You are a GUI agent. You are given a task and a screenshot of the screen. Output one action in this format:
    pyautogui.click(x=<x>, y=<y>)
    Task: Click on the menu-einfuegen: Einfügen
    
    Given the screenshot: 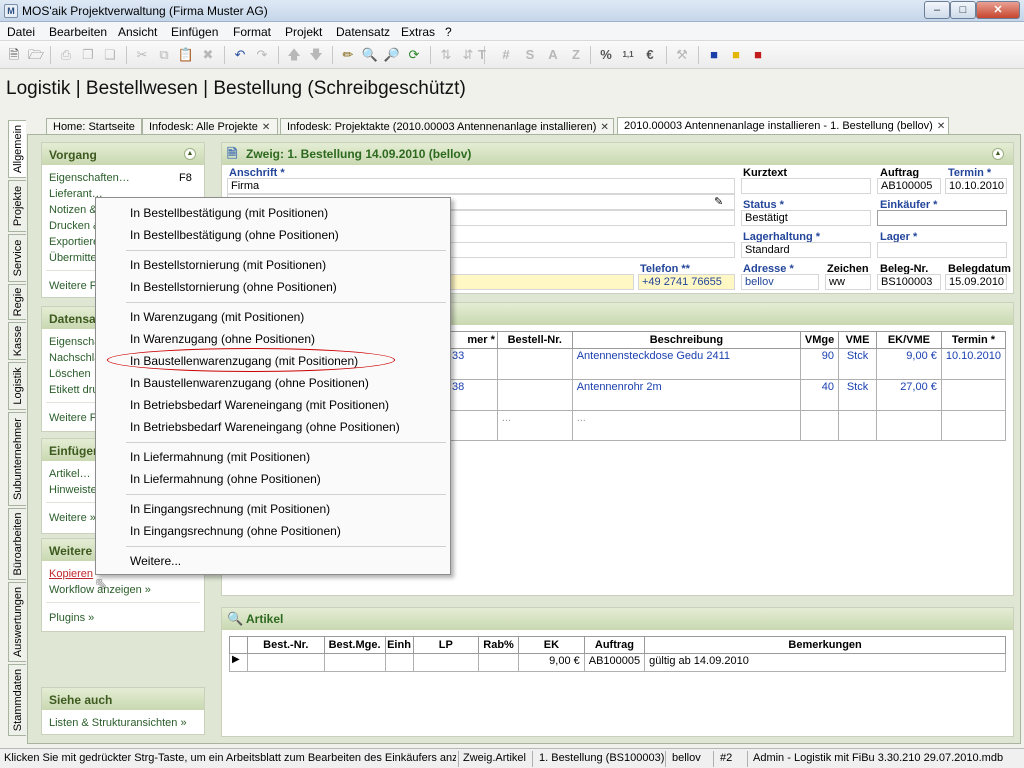 What is the action you would take?
    pyautogui.click(x=194, y=32)
    